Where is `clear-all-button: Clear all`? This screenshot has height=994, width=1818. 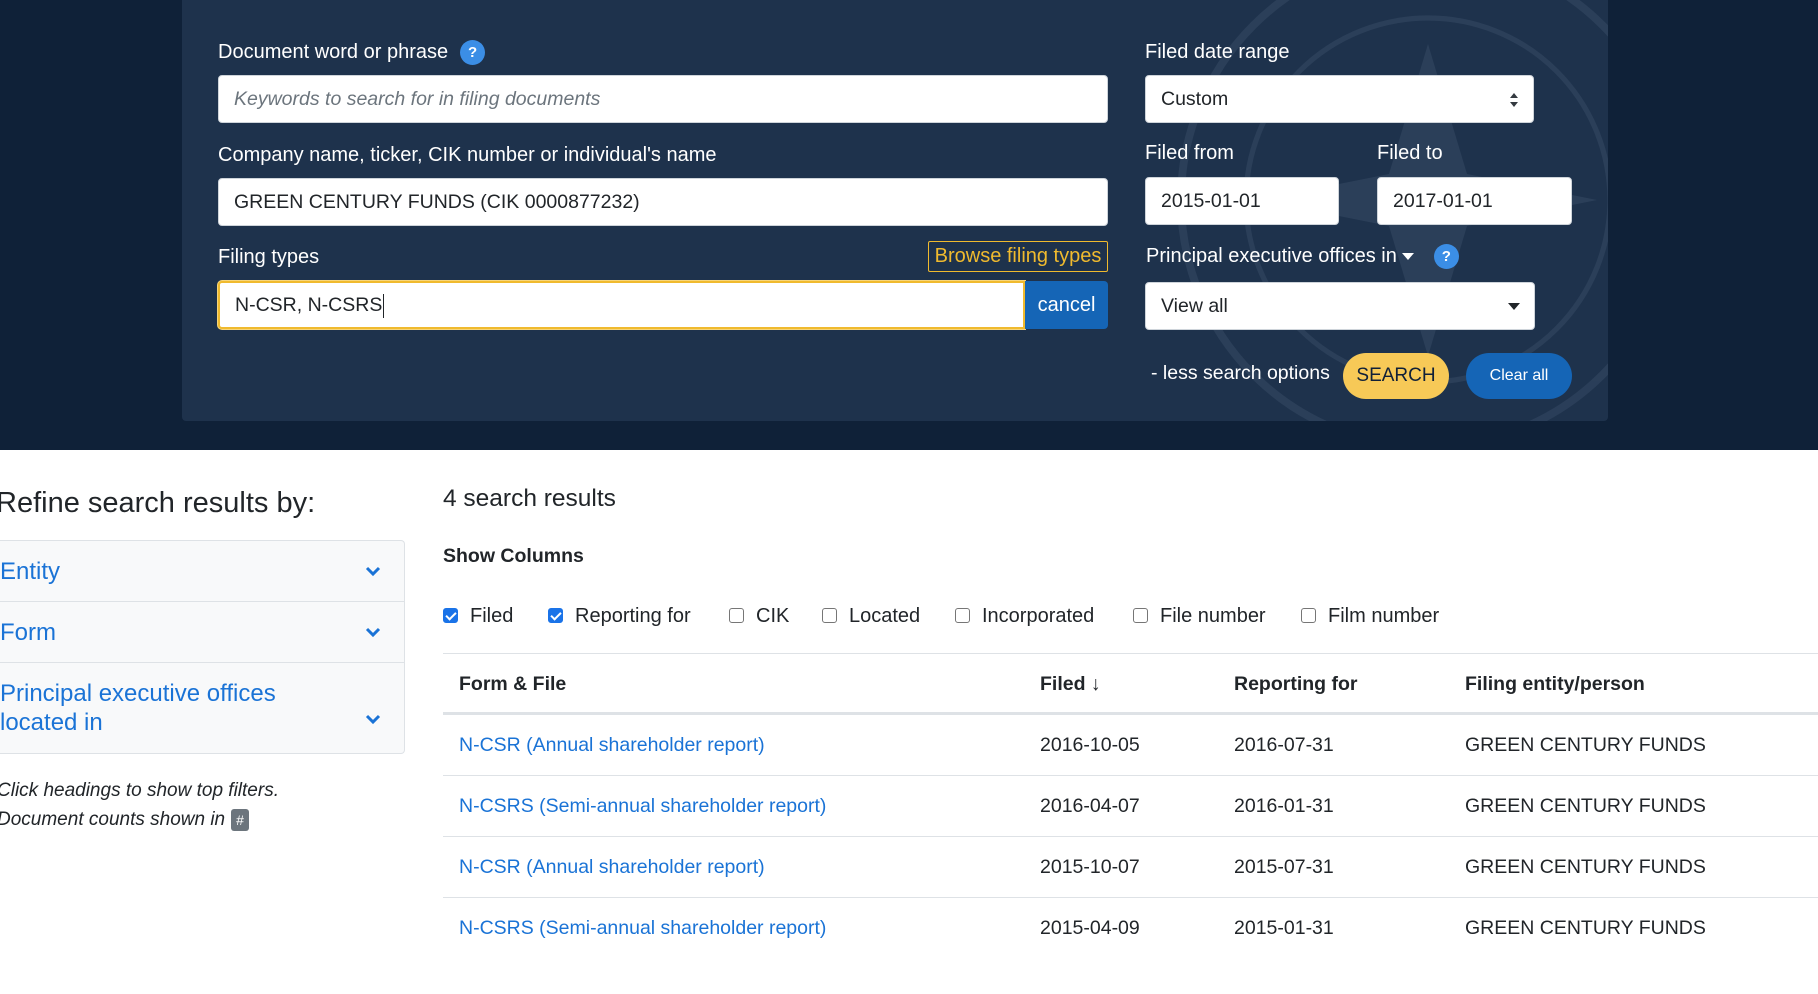
clear-all-button: Clear all is located at coordinates (1519, 376).